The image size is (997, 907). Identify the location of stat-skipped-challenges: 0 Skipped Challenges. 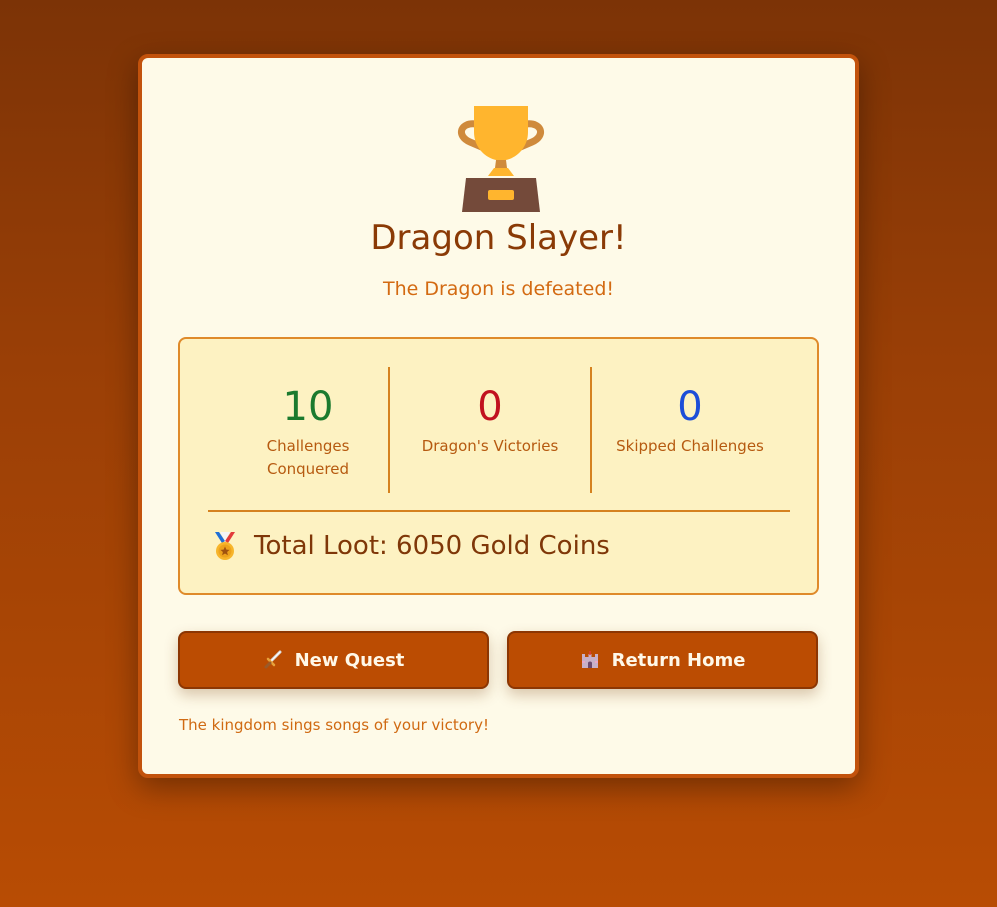
(690, 430).